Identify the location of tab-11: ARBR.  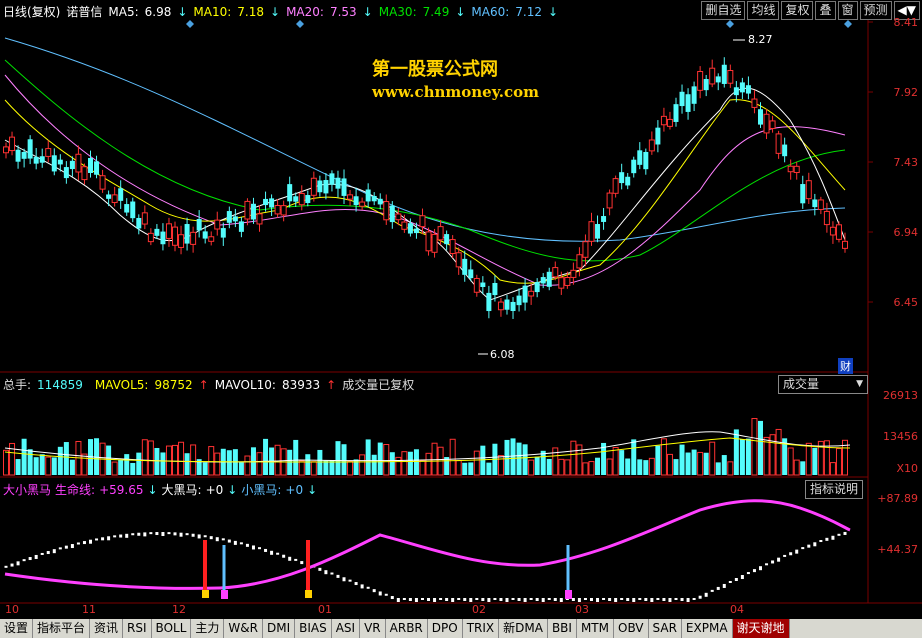
(407, 628).